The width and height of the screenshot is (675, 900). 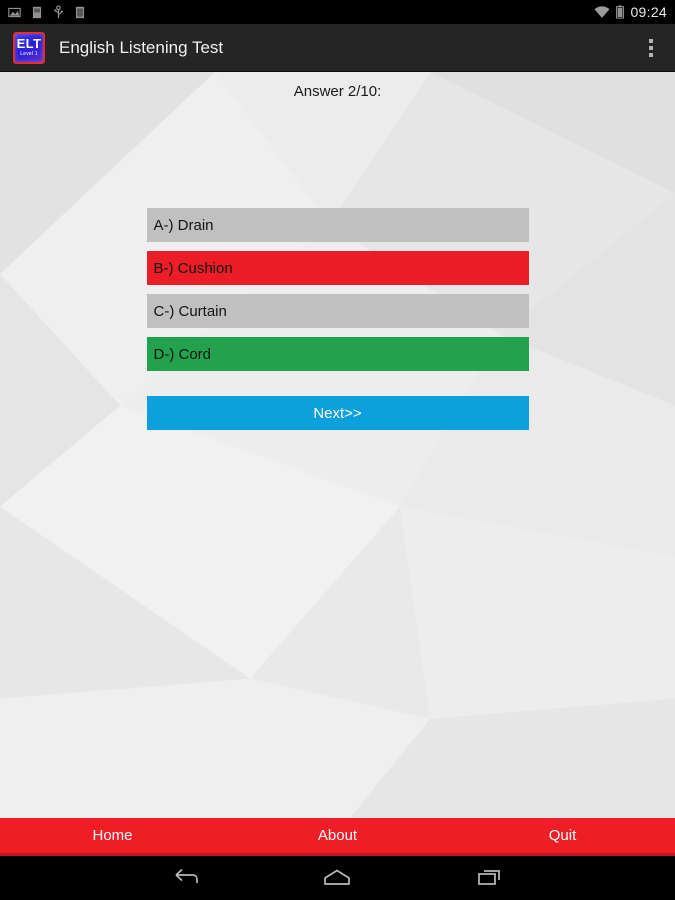 I want to click on android-status-bar: 09:24, so click(x=337, y=12).